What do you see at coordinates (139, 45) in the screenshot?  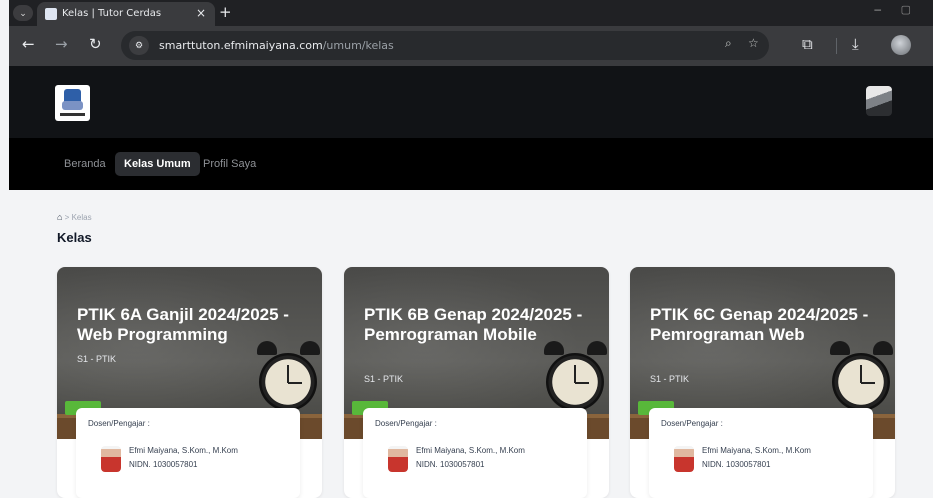 I see `site-settings-icon: ⚙` at bounding box center [139, 45].